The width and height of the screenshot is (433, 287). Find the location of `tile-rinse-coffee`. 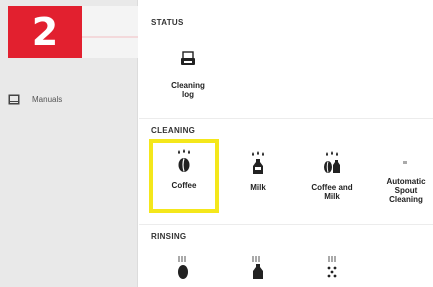

tile-rinse-coffee is located at coordinates (184, 269).